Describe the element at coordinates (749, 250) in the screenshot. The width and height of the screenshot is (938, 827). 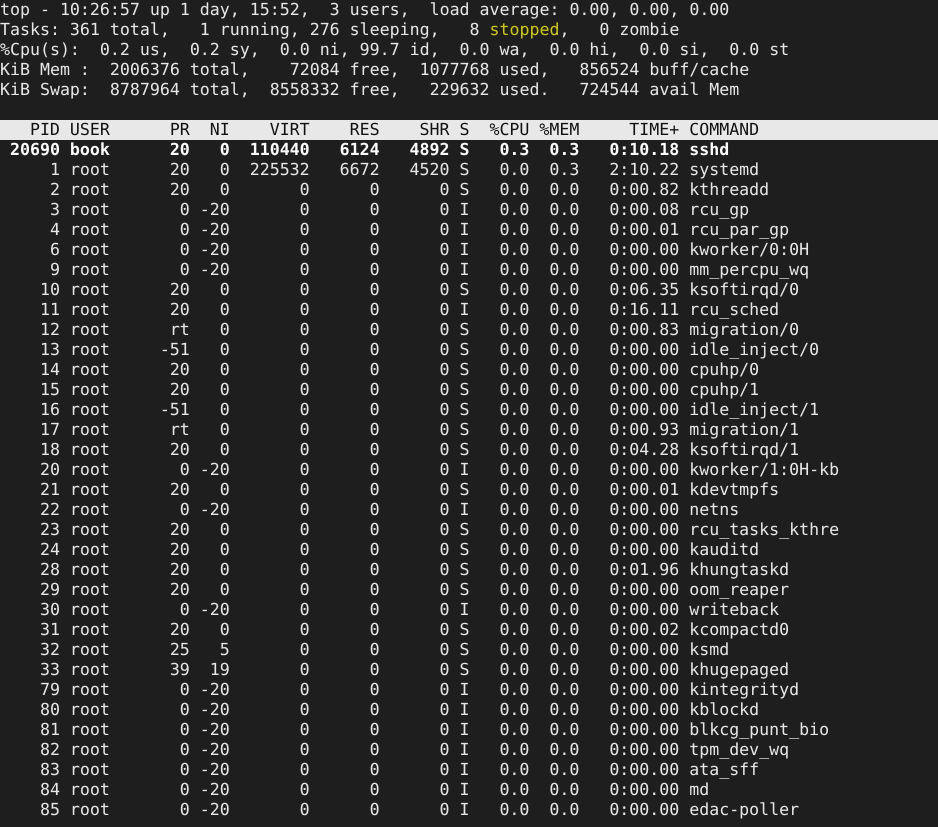
I see `table-cell-text: kworker/0:0H` at that location.